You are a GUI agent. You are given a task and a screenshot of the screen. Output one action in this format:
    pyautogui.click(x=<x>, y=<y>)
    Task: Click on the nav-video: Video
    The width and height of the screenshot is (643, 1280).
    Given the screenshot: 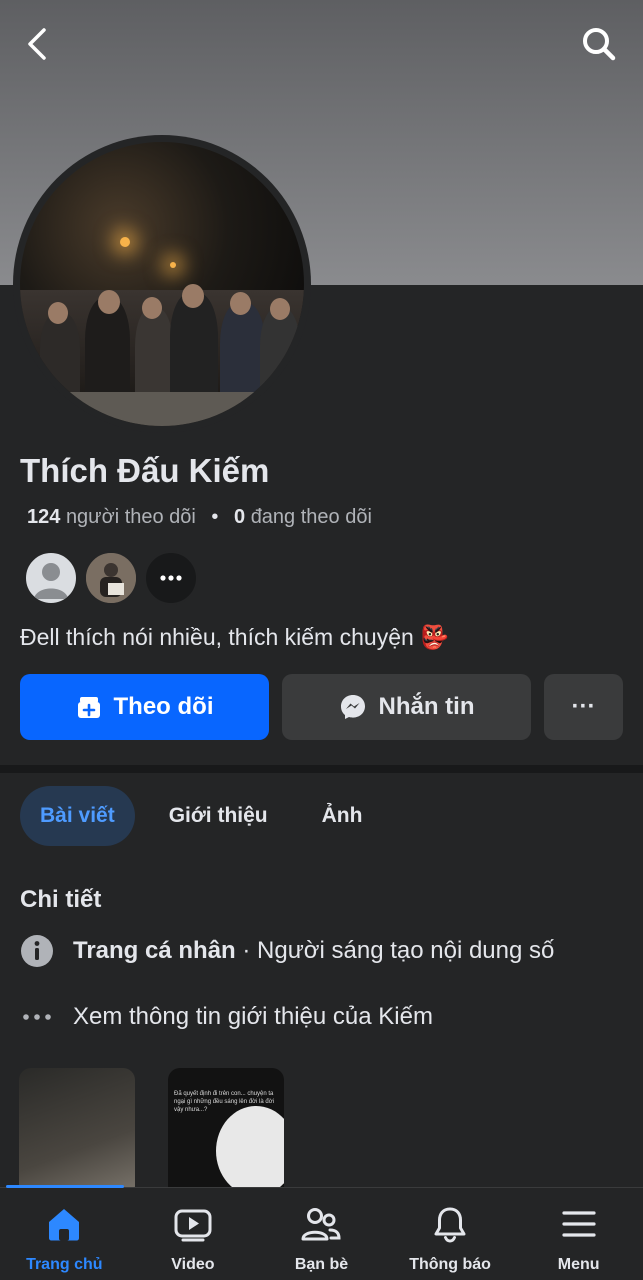 What is the action you would take?
    pyautogui.click(x=193, y=1234)
    